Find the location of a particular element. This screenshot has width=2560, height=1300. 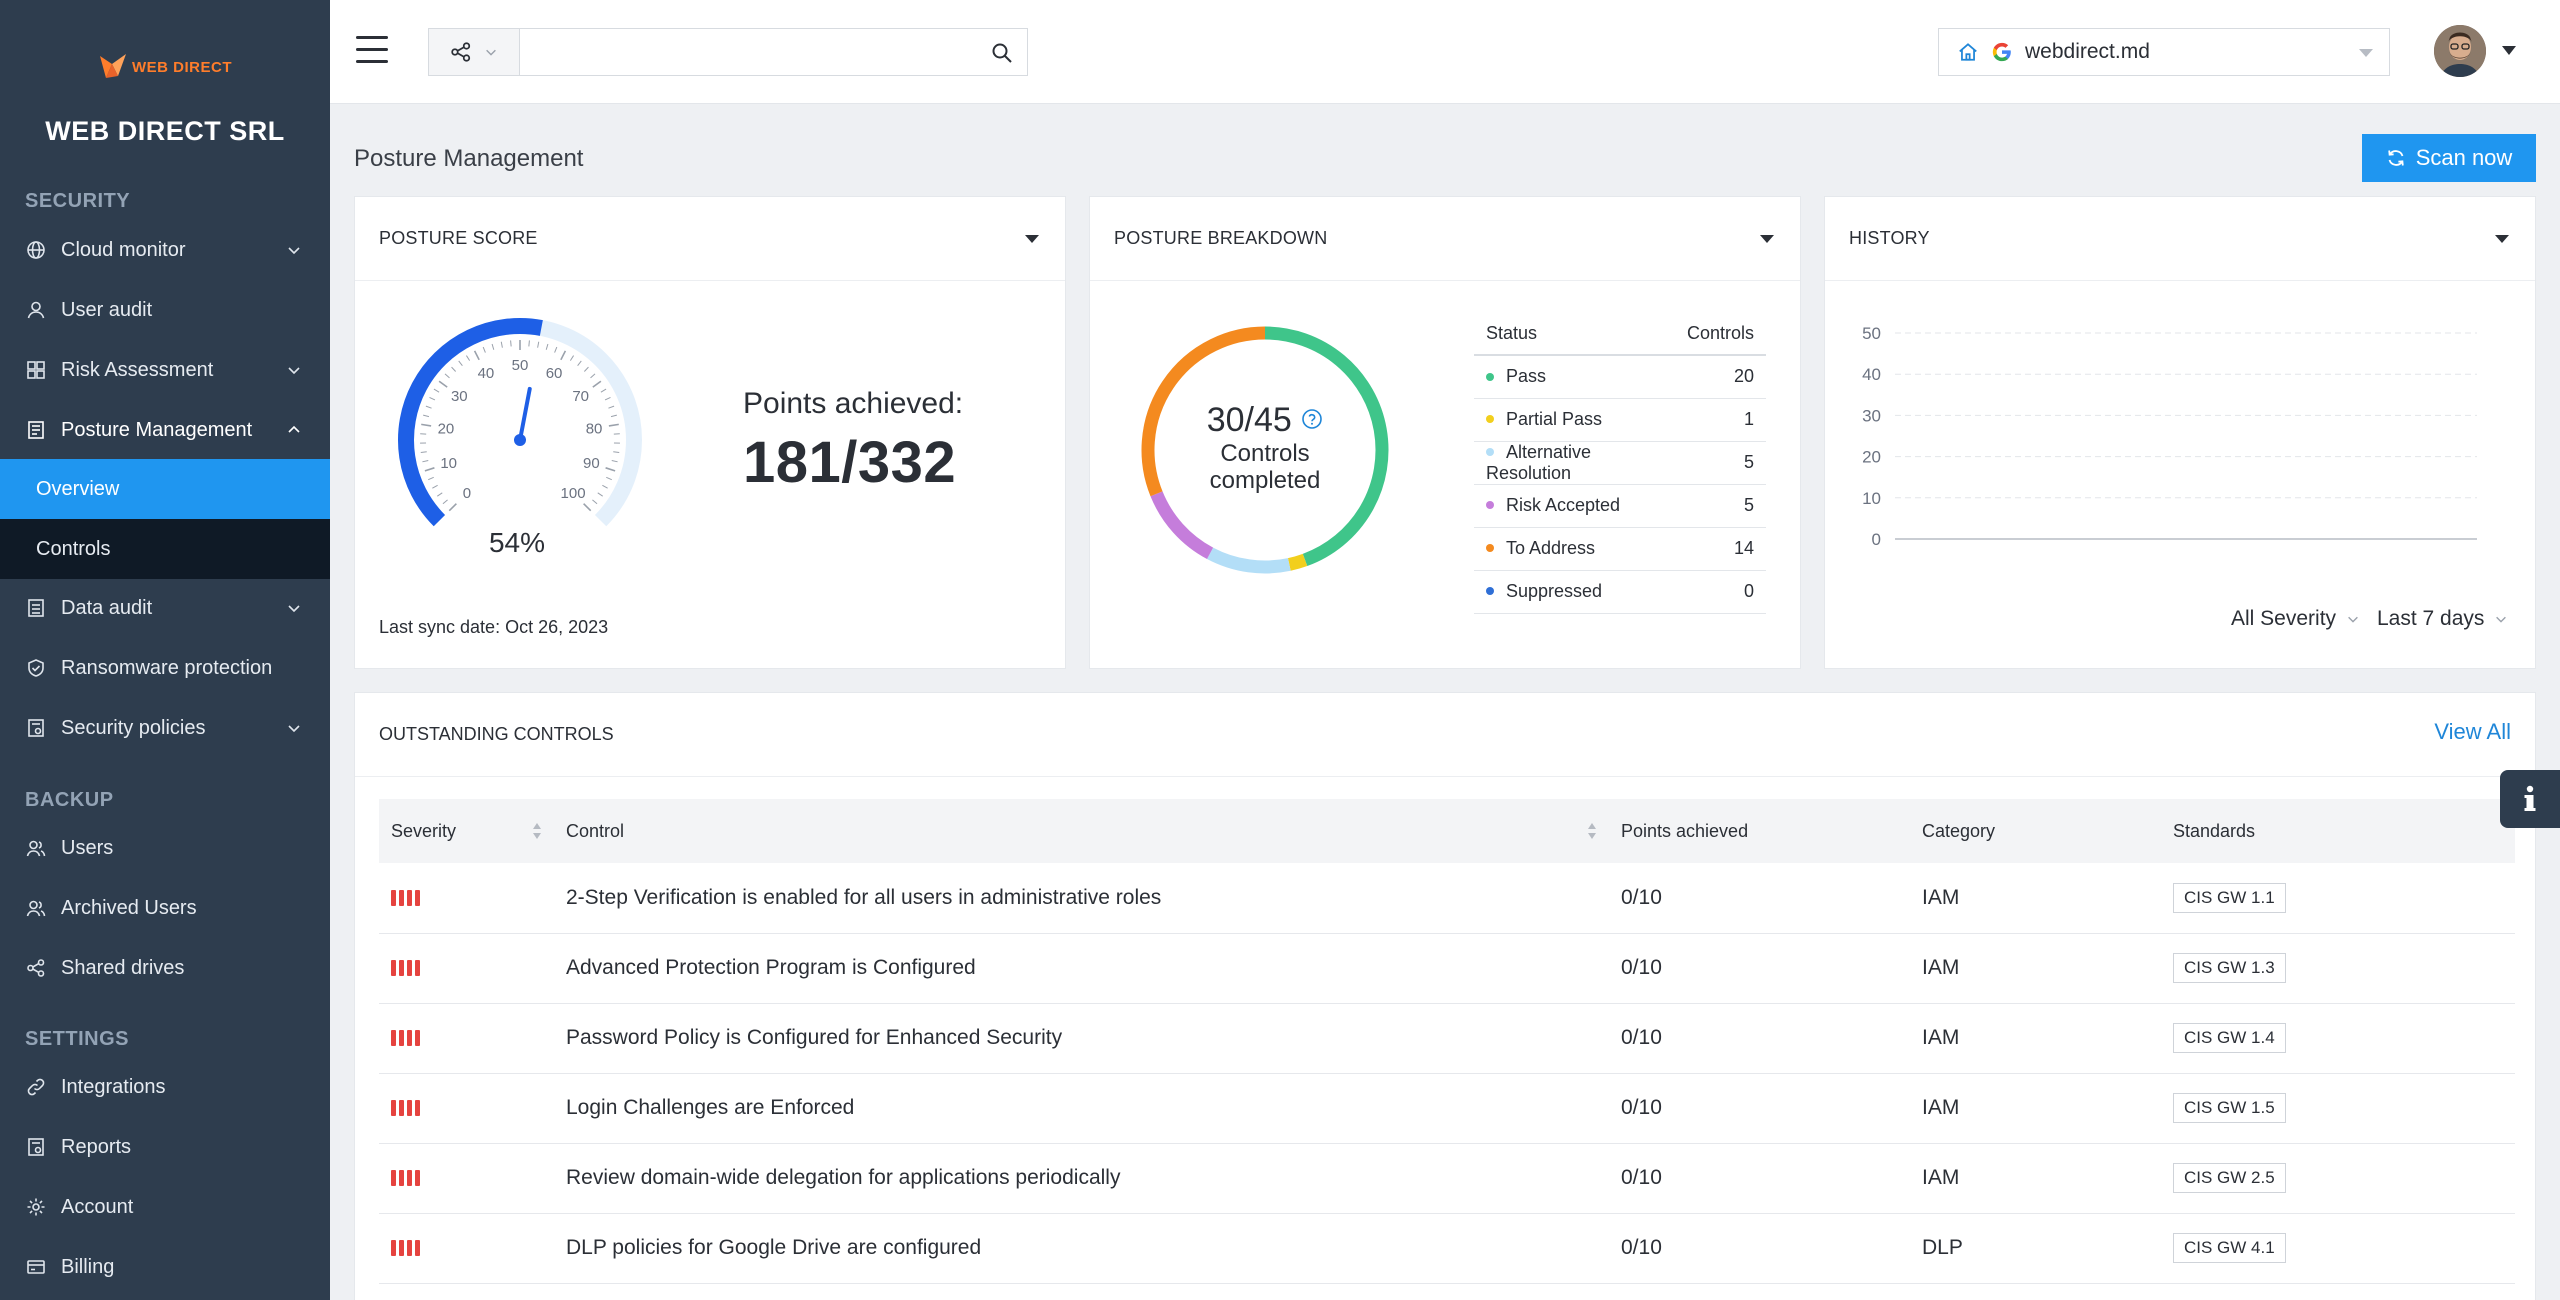

status-text: Suppressed is located at coordinates (1554, 591).